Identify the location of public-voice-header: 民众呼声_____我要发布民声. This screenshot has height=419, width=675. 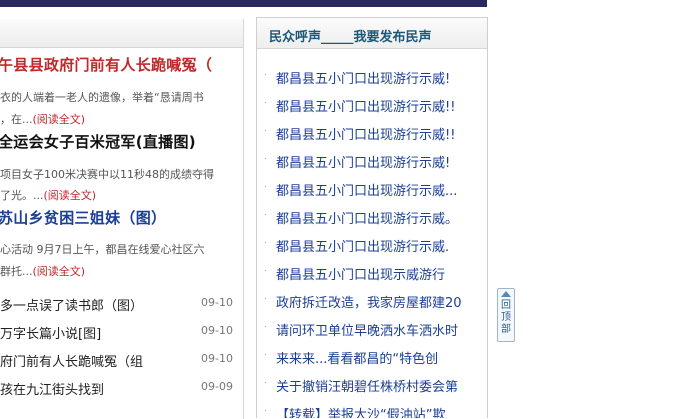
(372, 33).